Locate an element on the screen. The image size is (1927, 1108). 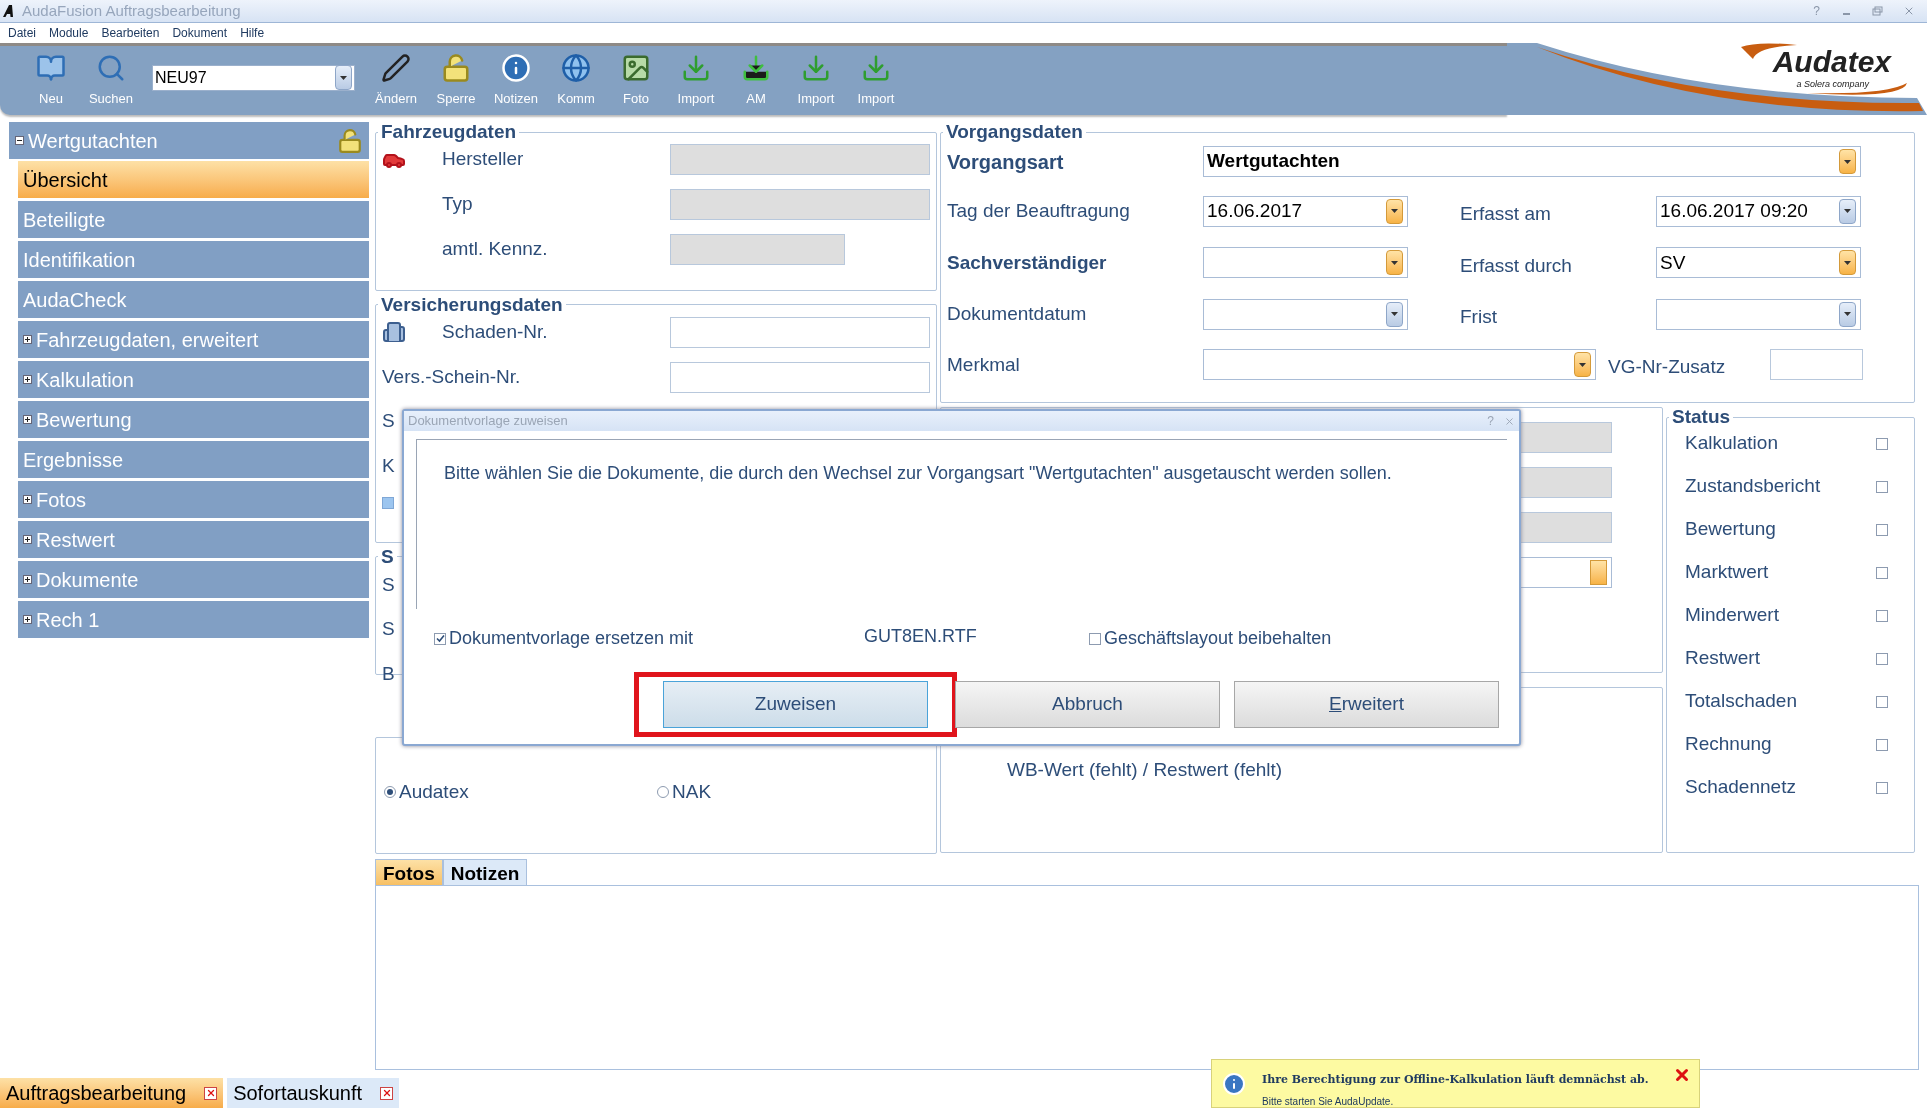
dialog-button: Zuweisen is located at coordinates (795, 704).